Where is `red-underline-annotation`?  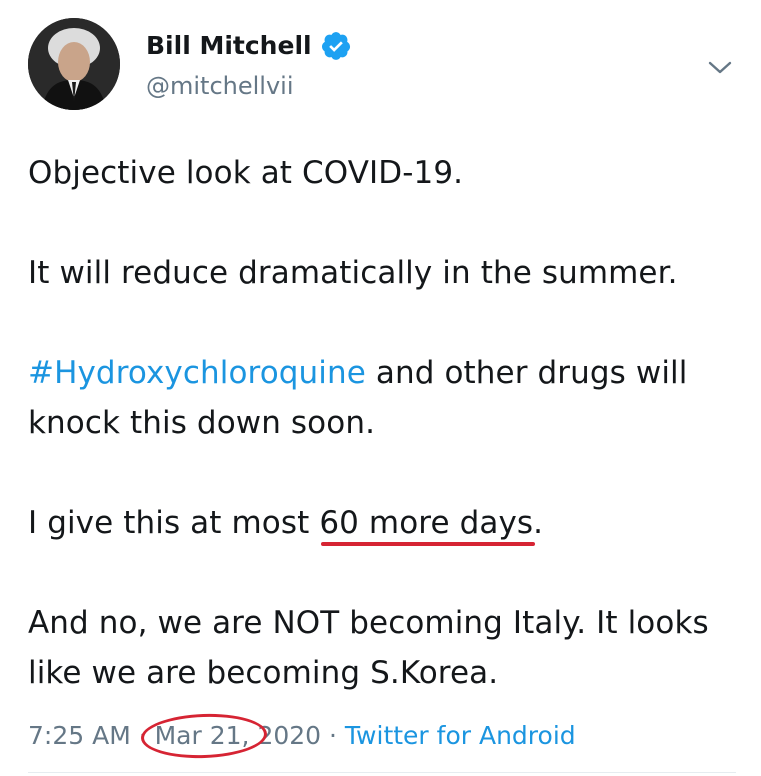
red-underline-annotation is located at coordinates (428, 544).